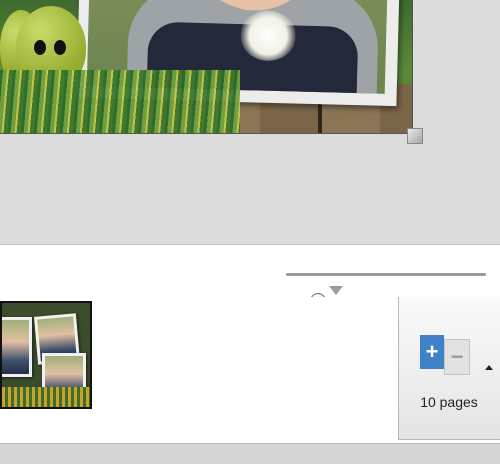  I want to click on thumbnail-photo, so click(17, 347).